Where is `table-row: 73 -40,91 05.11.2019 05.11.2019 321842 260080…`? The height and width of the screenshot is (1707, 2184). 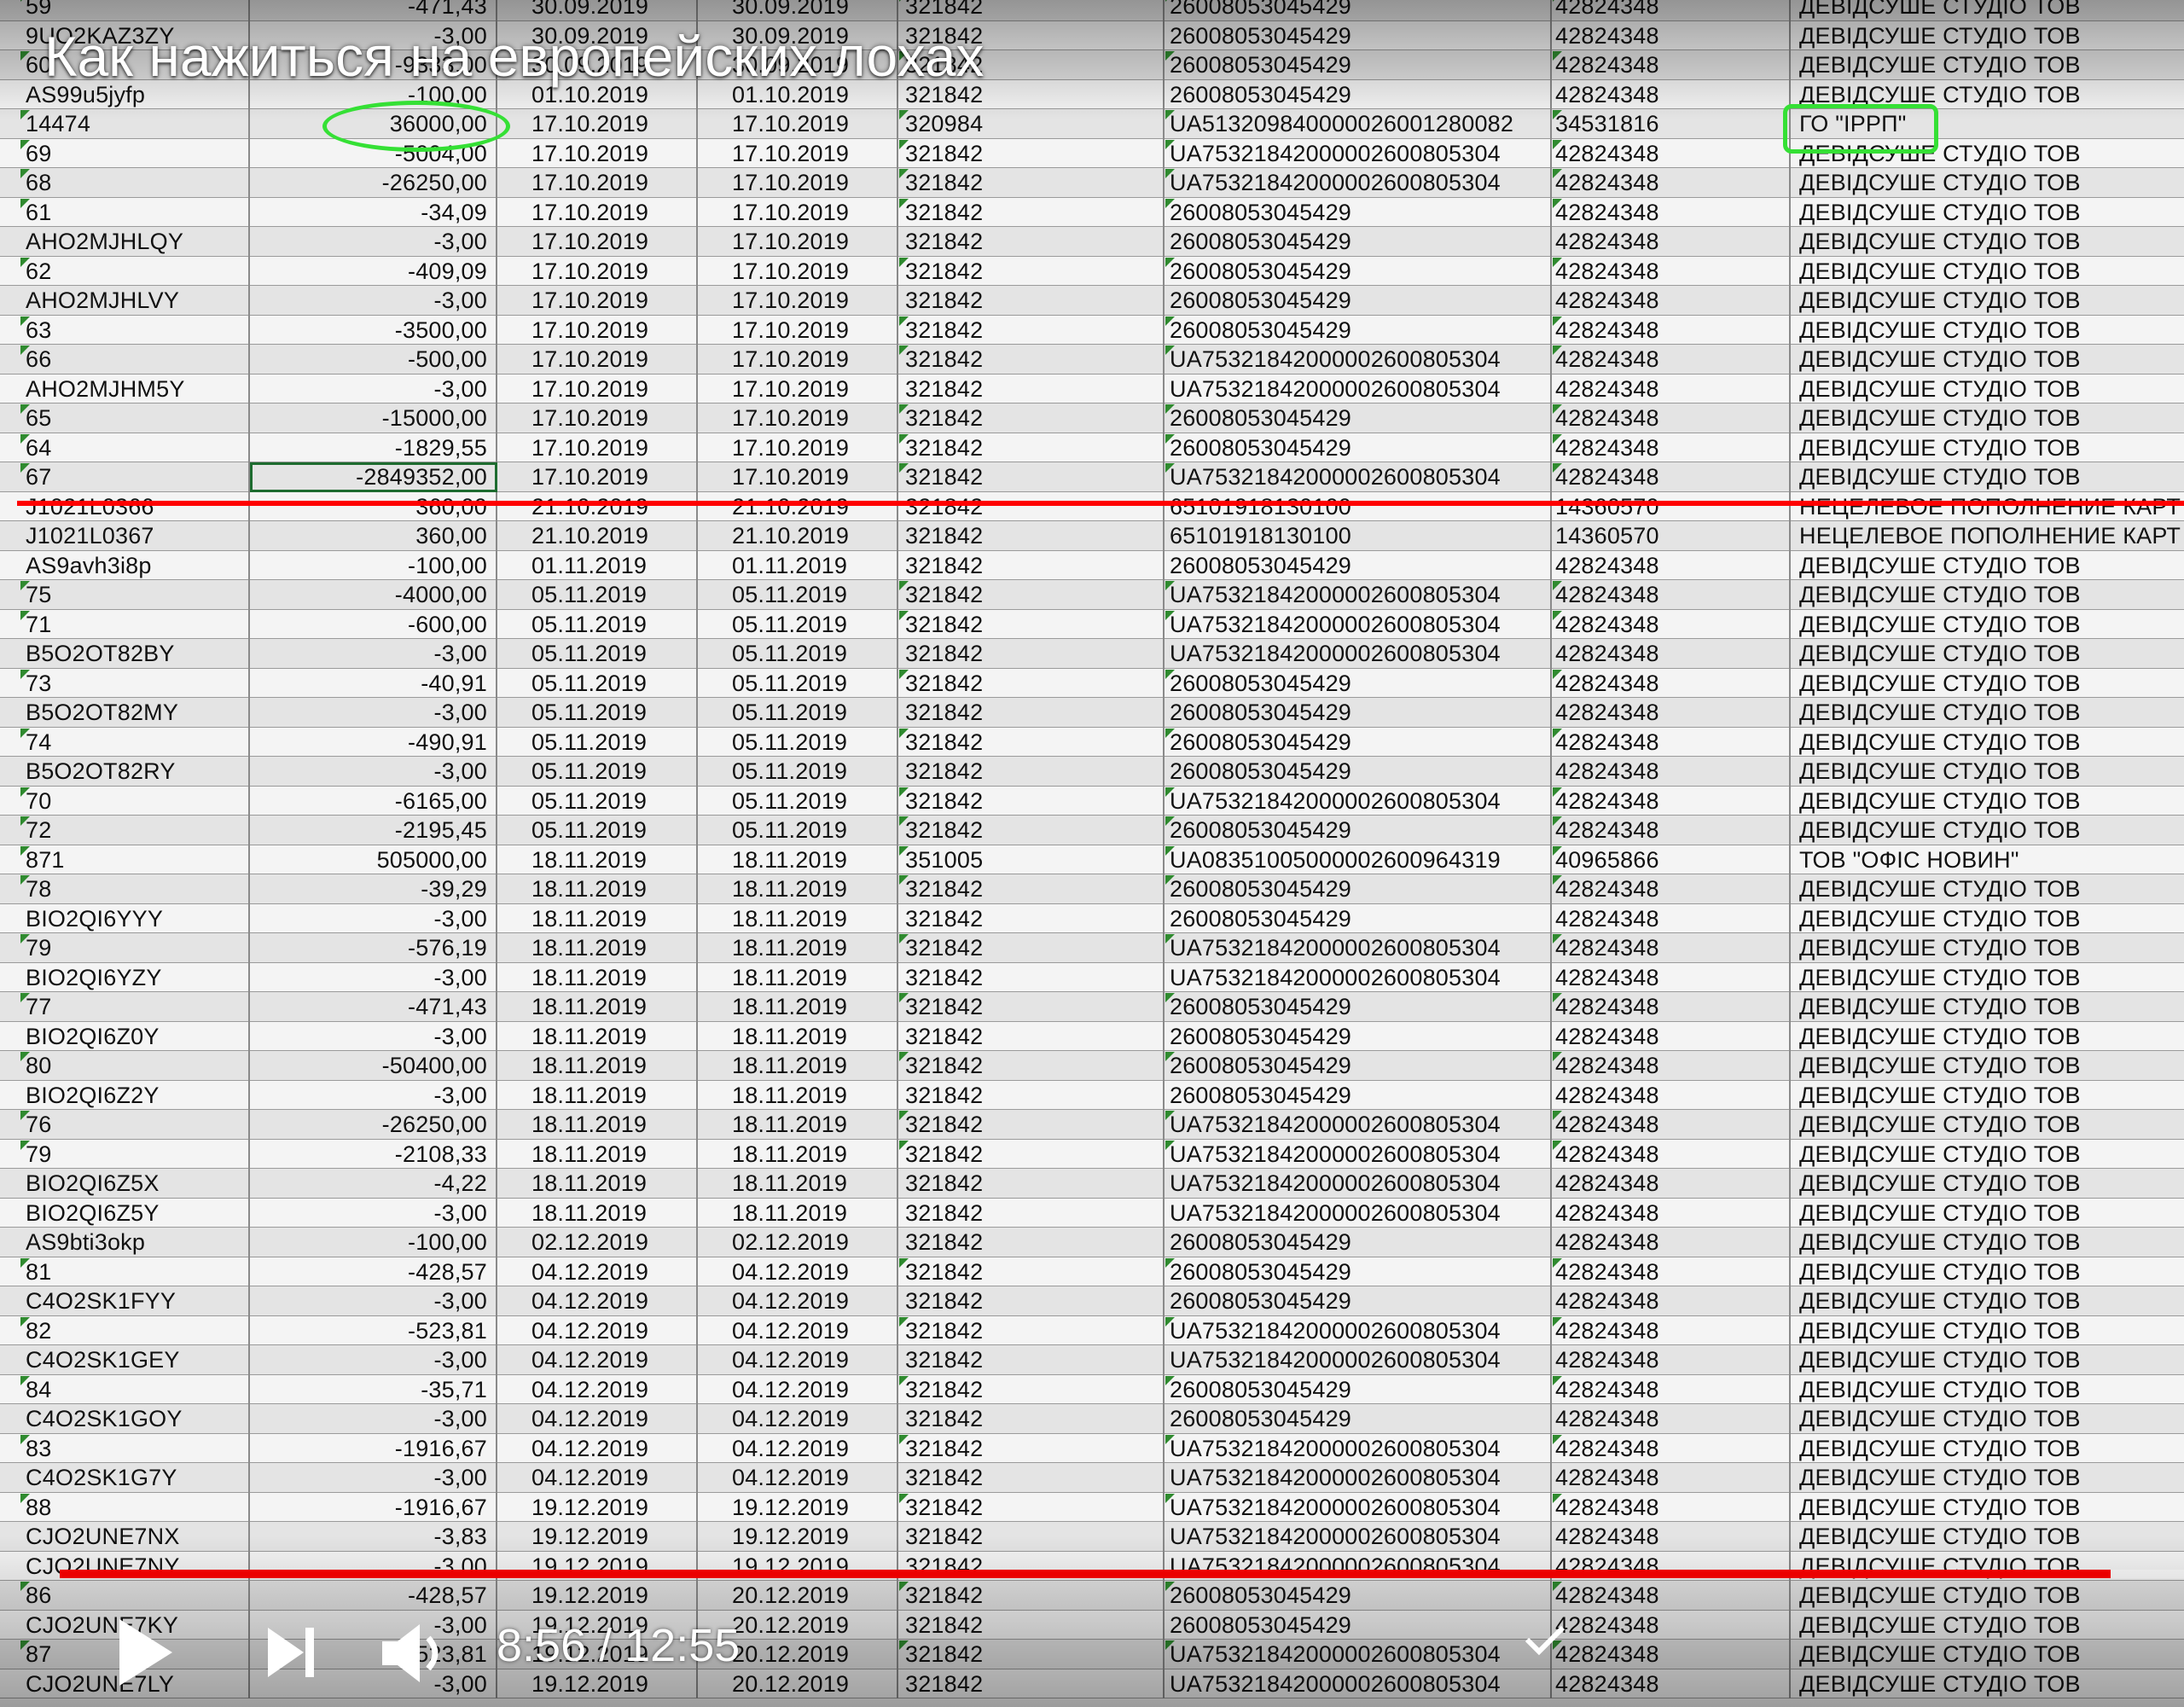
table-row: 73 -40,91 05.11.2019 05.11.2019 321842 260080… is located at coordinates (1092, 683).